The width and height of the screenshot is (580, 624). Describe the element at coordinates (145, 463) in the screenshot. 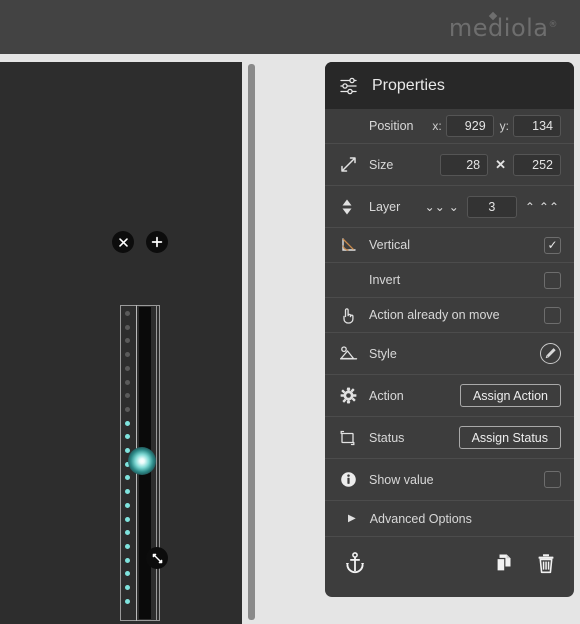

I see `slider-track` at that location.